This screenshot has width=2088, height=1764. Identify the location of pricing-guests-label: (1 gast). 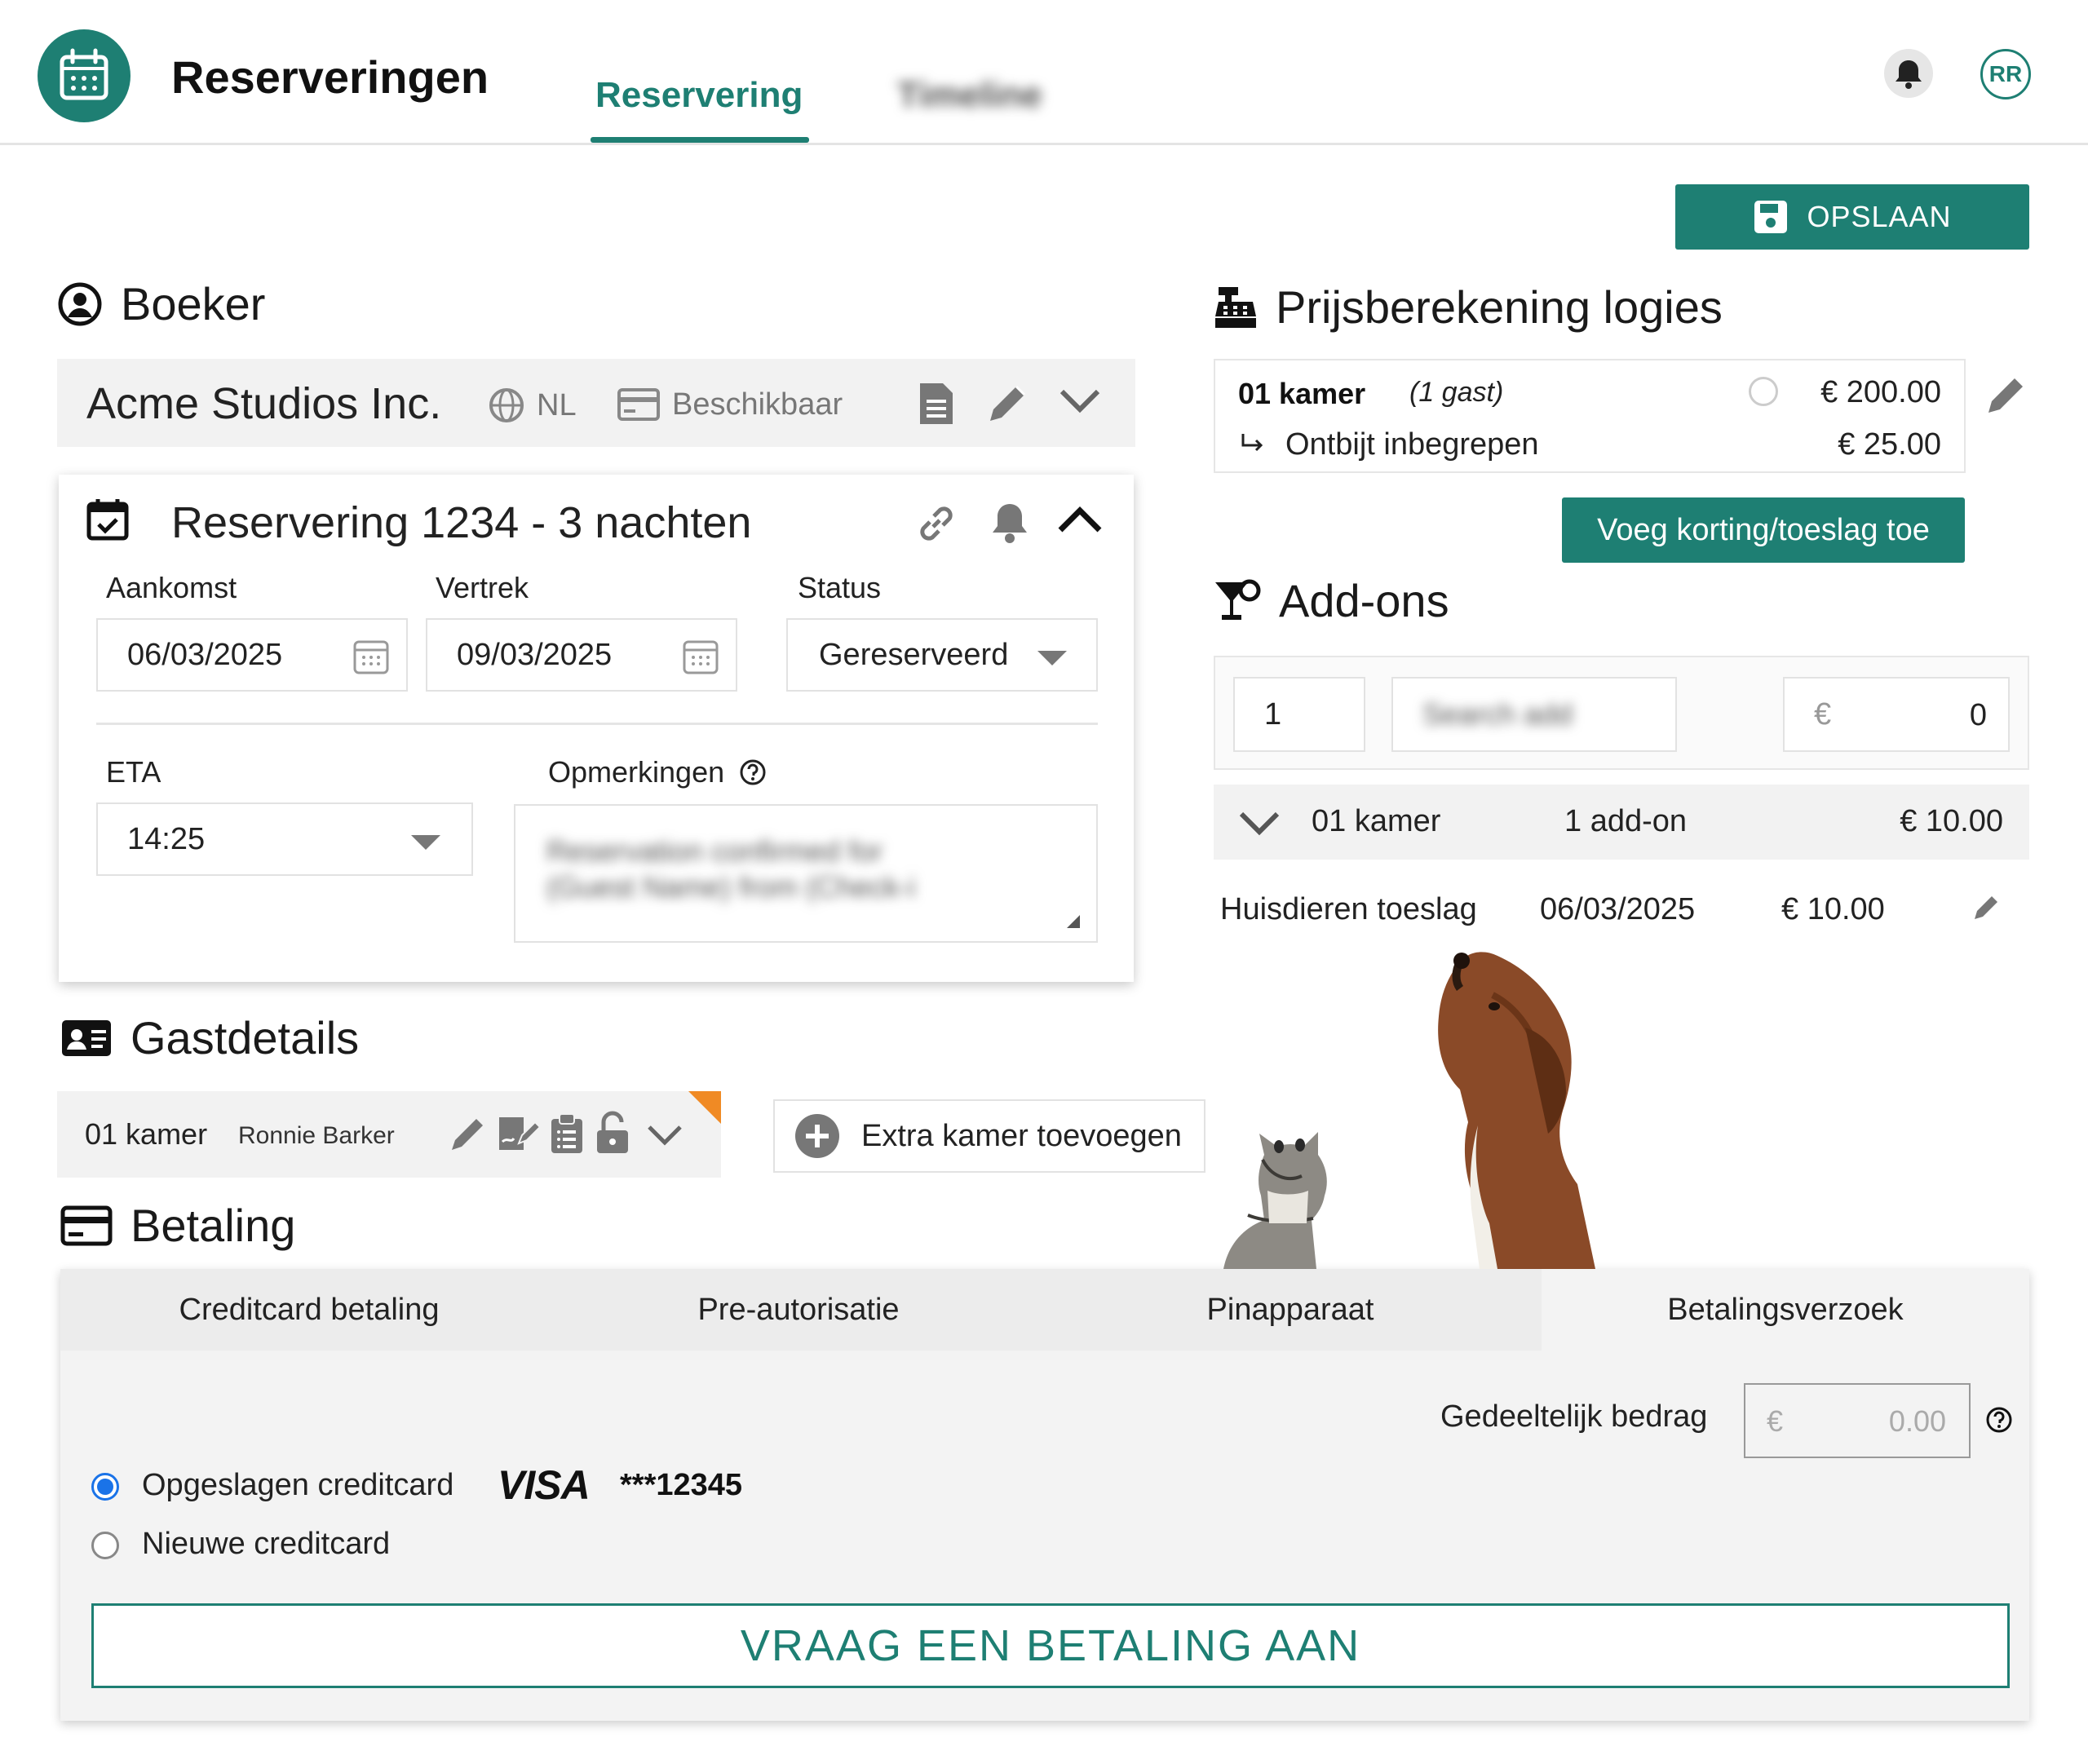
(1456, 393).